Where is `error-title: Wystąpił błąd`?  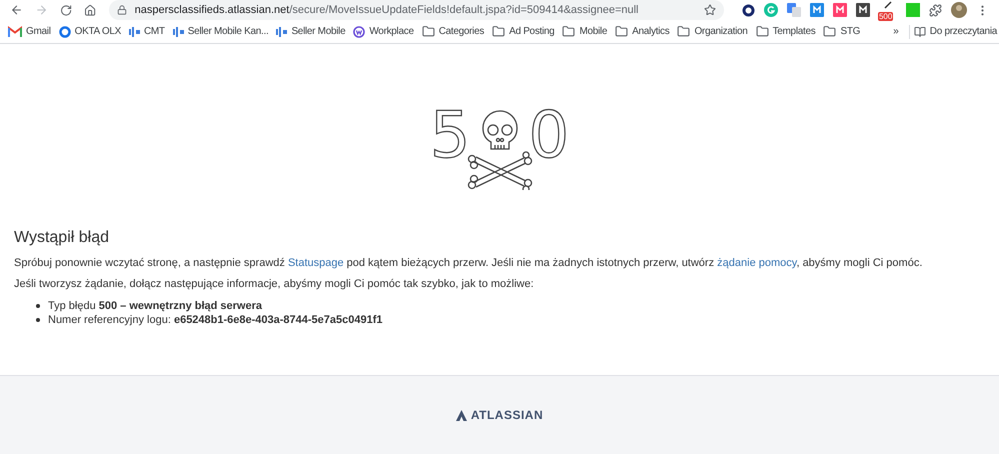 error-title: Wystąpił błąd is located at coordinates (62, 238).